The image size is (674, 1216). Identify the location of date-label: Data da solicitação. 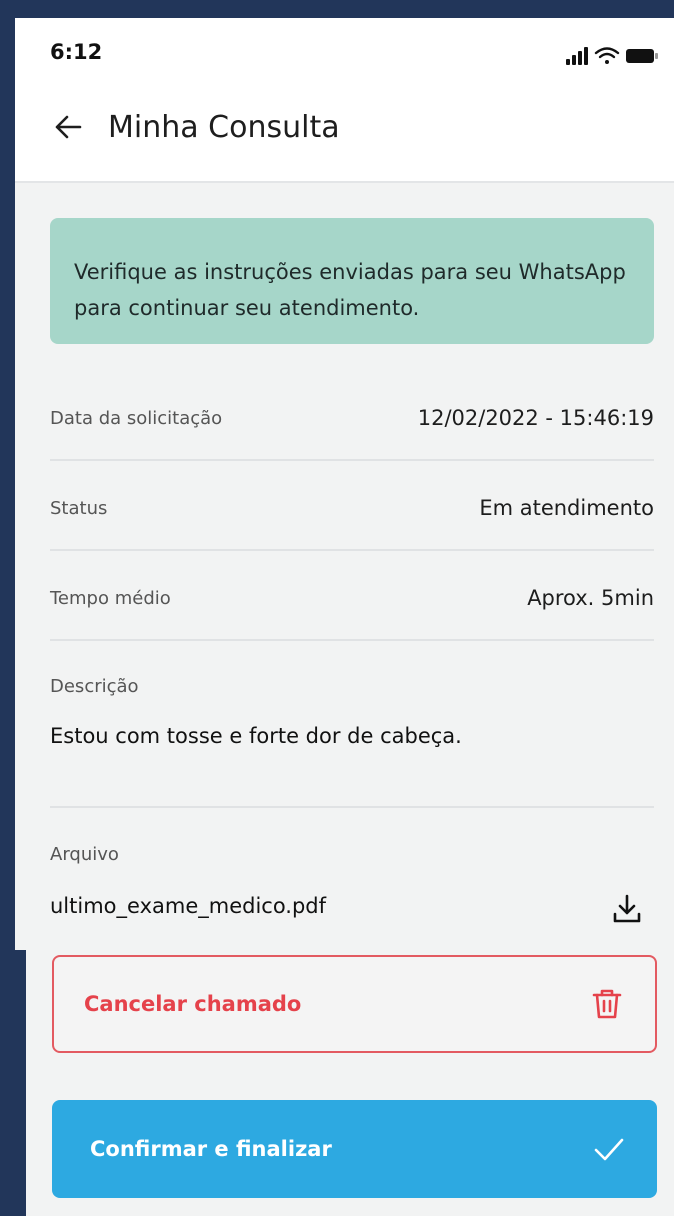
(136, 418).